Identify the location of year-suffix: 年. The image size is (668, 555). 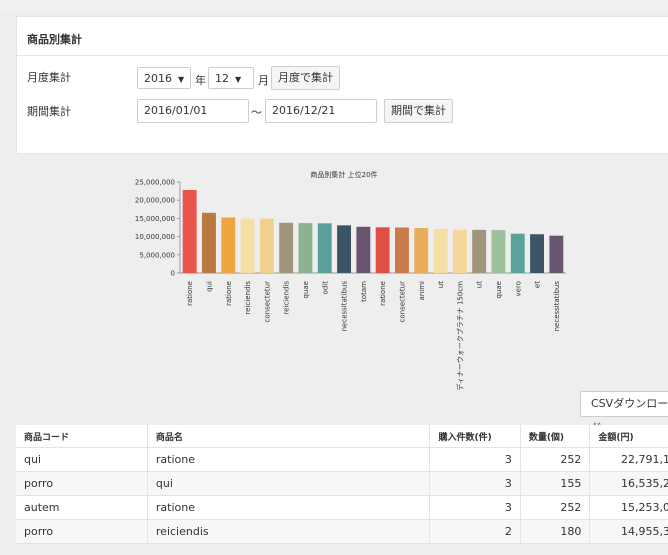
(200, 80).